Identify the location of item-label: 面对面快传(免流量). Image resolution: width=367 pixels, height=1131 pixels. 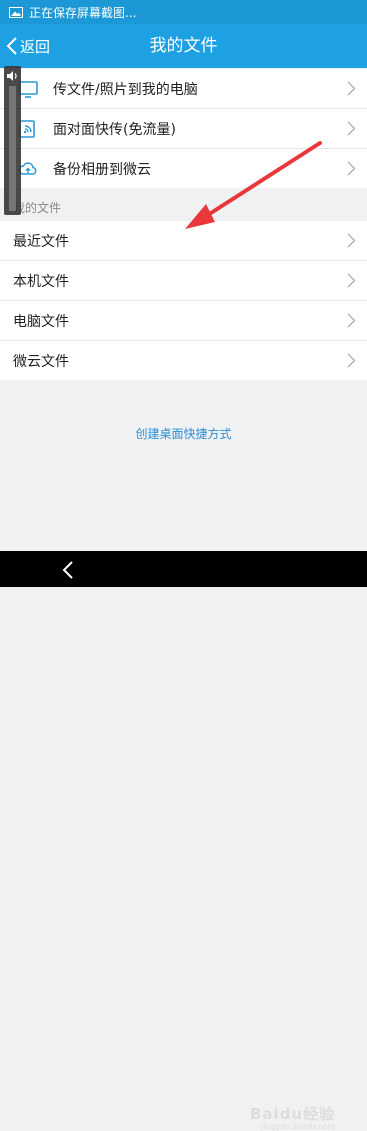
(114, 129).